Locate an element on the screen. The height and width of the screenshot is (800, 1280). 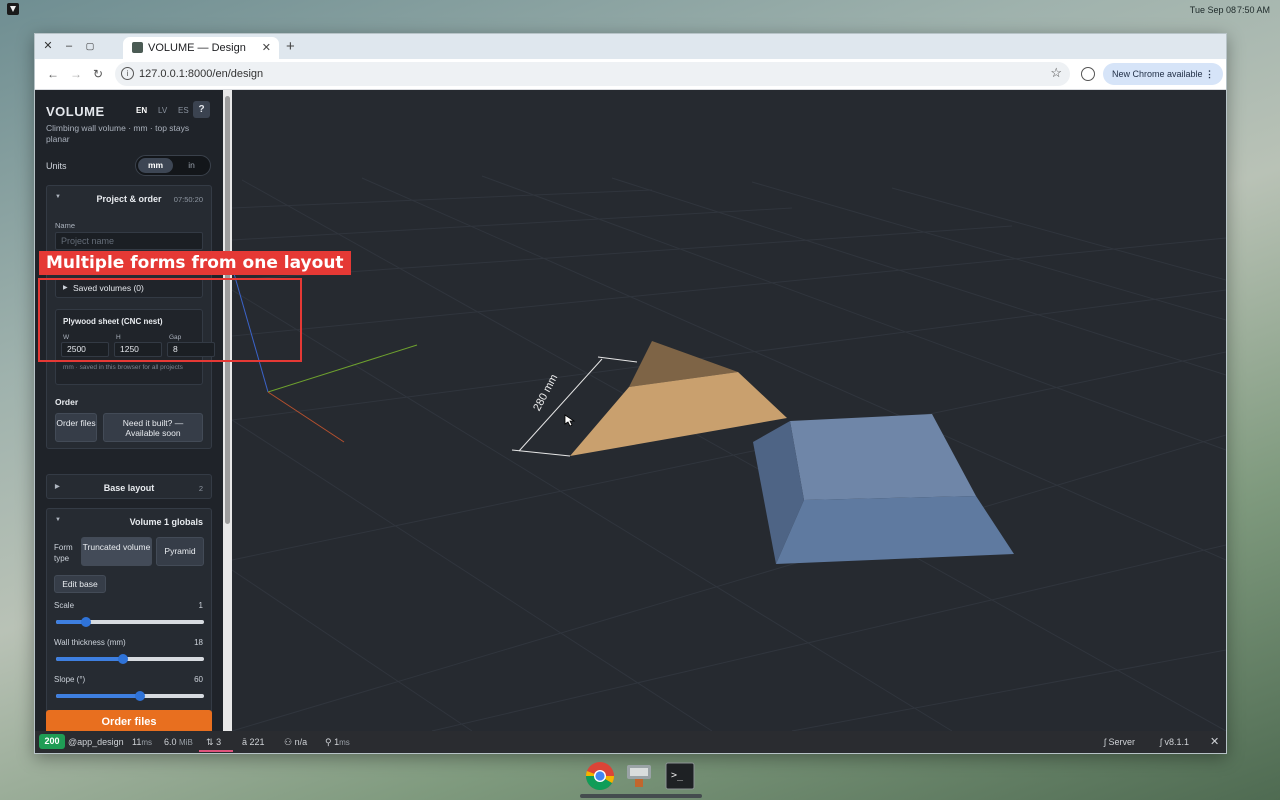
symfony-icon: ʃ is located at coordinates (1105, 742).